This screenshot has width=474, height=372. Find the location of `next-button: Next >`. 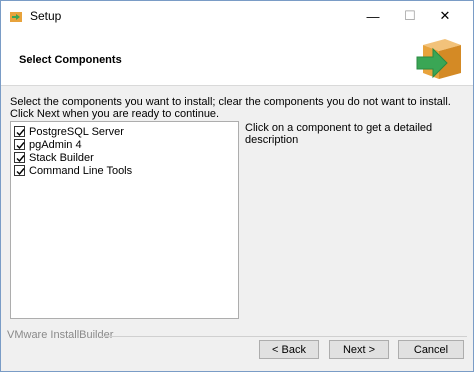

next-button: Next > is located at coordinates (359, 349).